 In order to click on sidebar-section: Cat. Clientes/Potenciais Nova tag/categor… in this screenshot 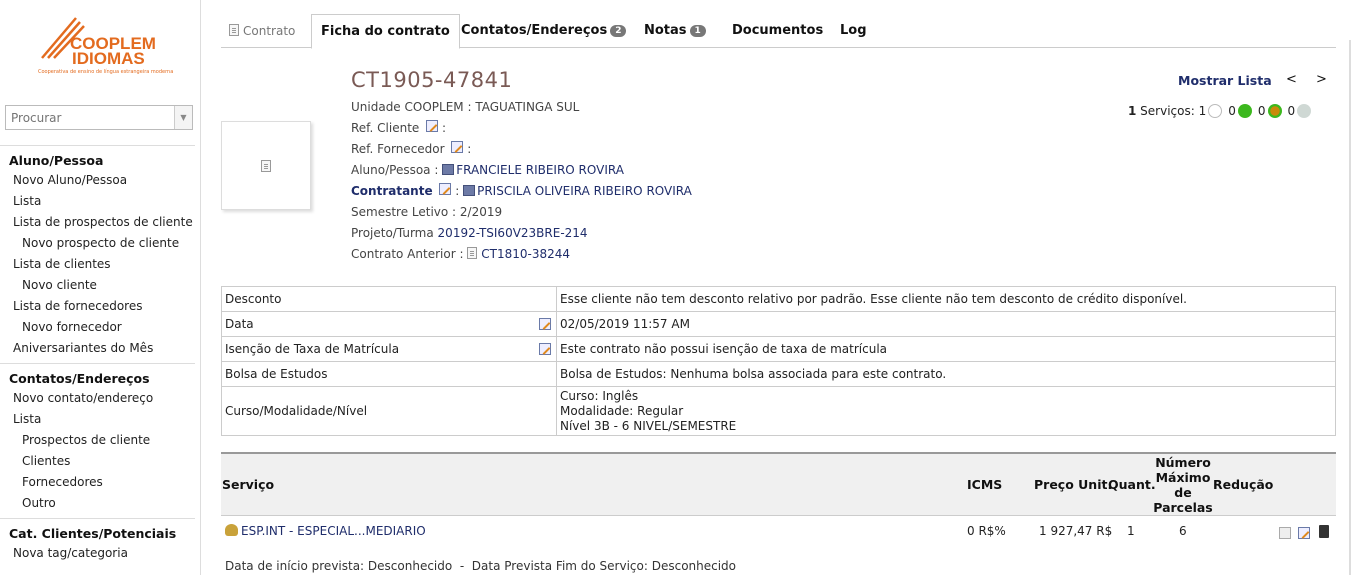, I will do `click(97, 541)`.